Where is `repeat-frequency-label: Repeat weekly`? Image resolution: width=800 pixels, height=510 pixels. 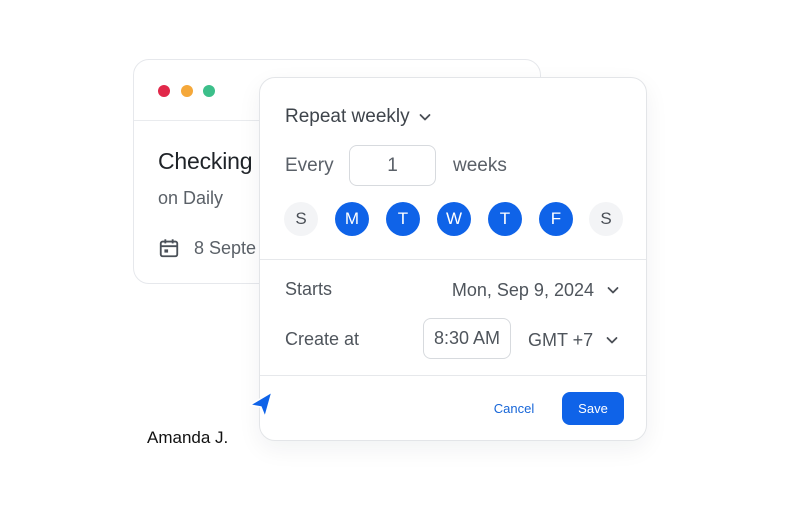 repeat-frequency-label: Repeat weekly is located at coordinates (347, 116).